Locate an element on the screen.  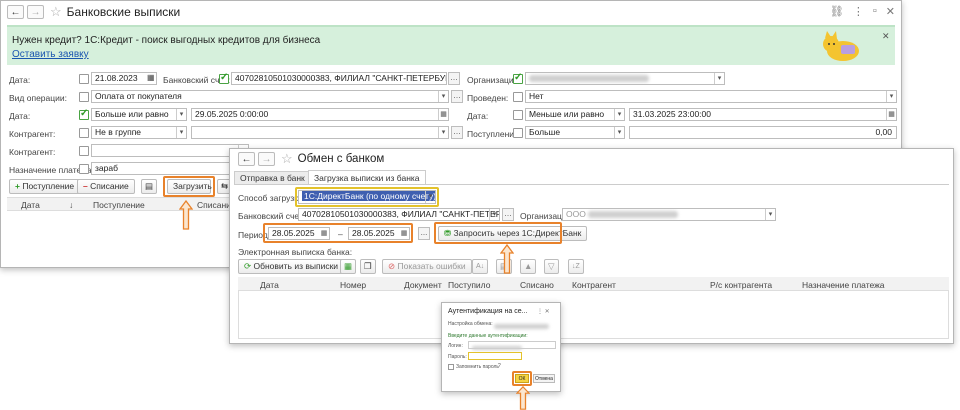
posted-filter-checkbox is located at coordinates (518, 97).